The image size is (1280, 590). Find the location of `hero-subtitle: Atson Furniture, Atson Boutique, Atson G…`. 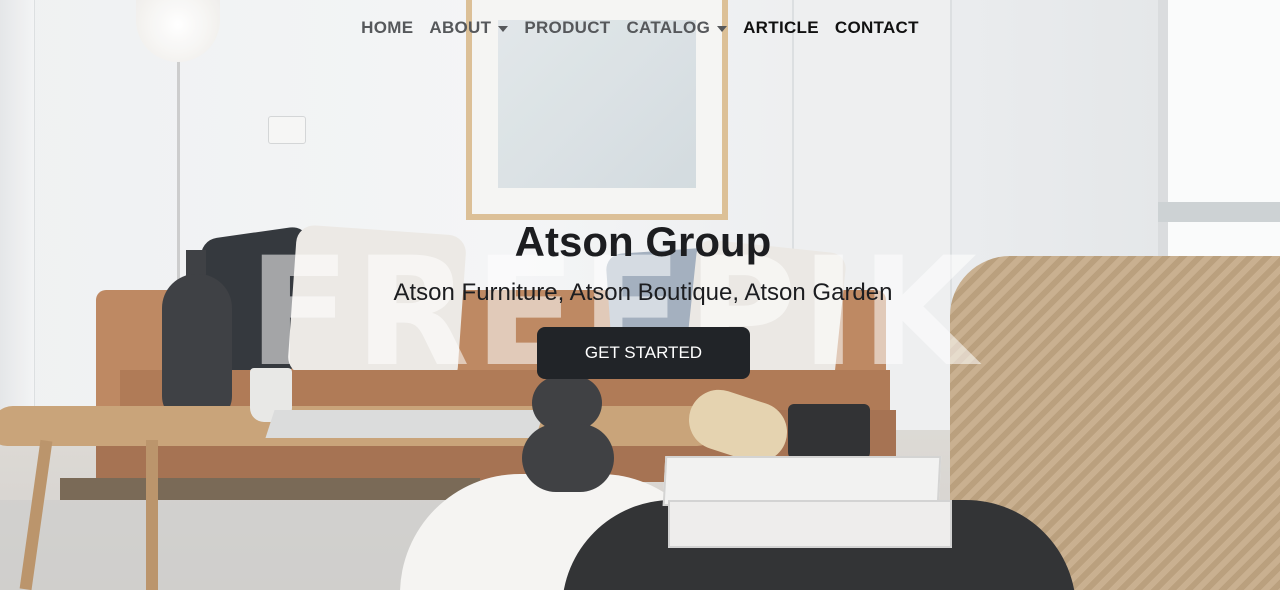

hero-subtitle: Atson Furniture, Atson Boutique, Atson G… is located at coordinates (643, 292).